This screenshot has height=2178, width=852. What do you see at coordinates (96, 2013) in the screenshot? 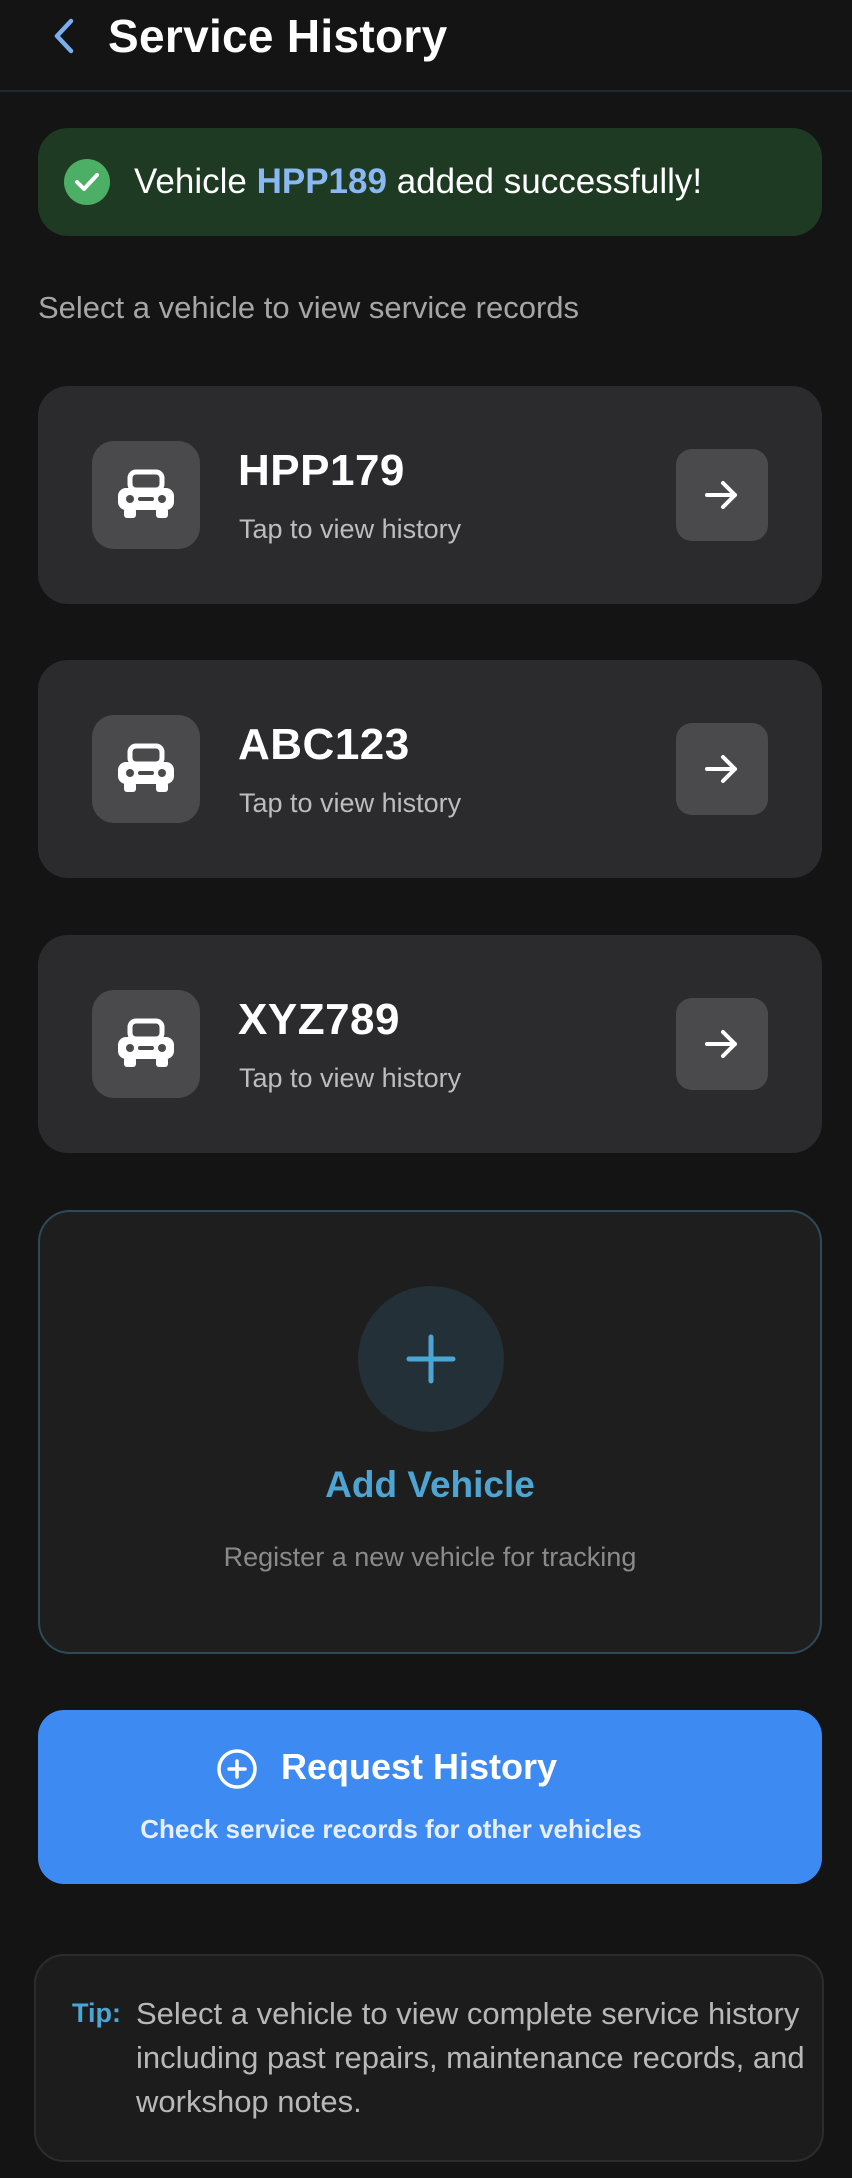
I see `tip-label: Tip:` at bounding box center [96, 2013].